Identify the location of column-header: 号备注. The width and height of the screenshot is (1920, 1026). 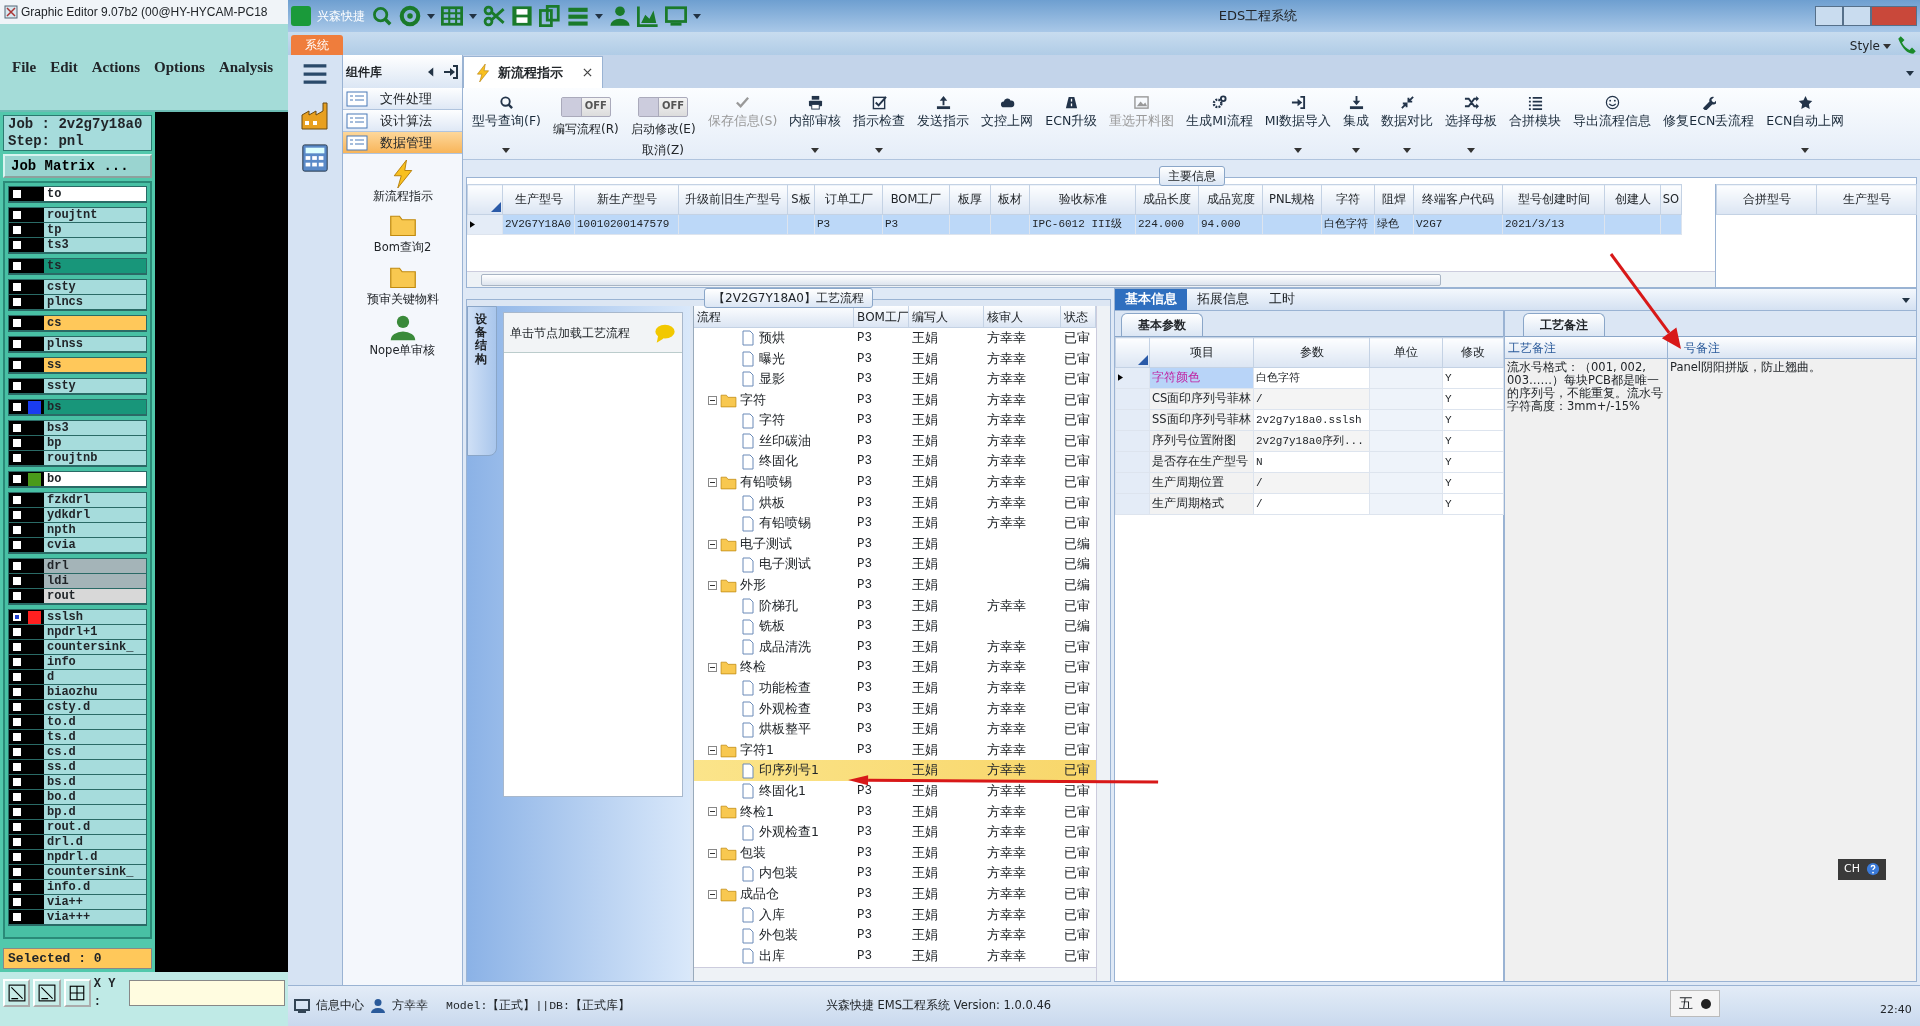
(1695, 347).